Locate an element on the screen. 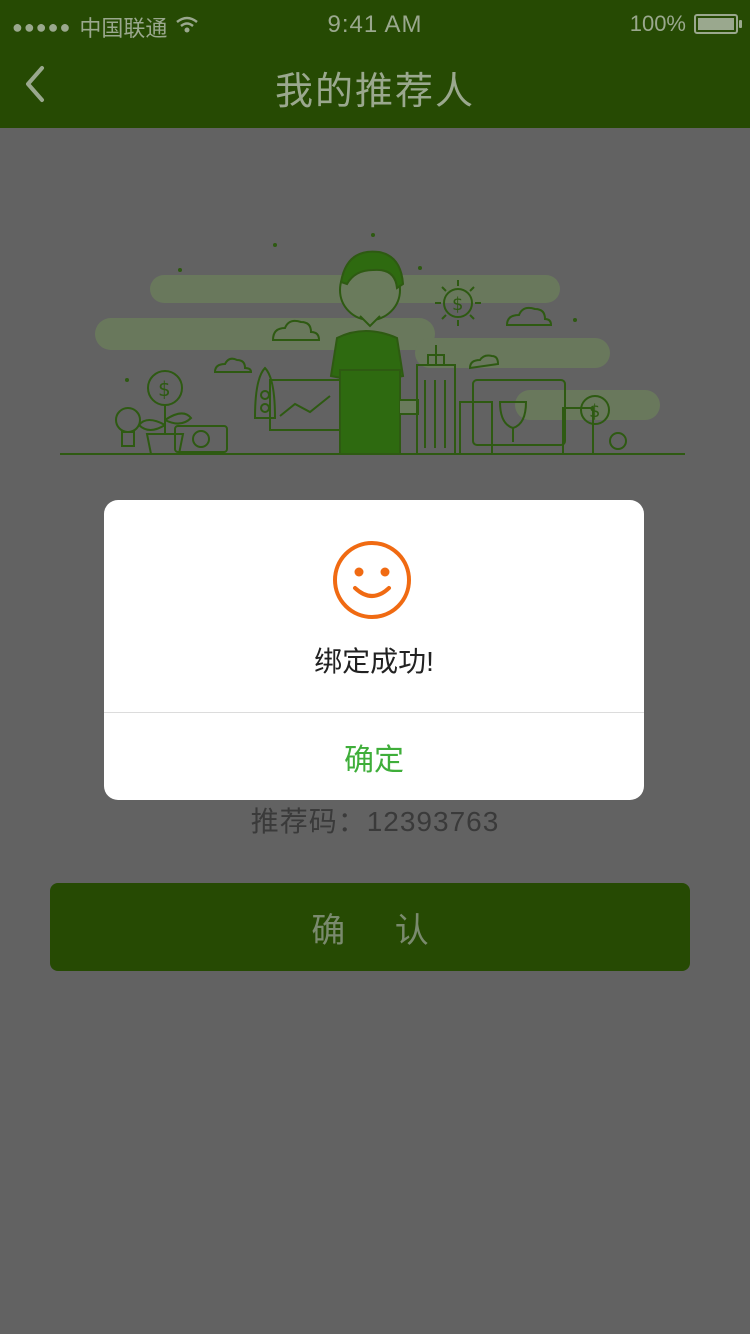  battery-icon is located at coordinates (718, 24).